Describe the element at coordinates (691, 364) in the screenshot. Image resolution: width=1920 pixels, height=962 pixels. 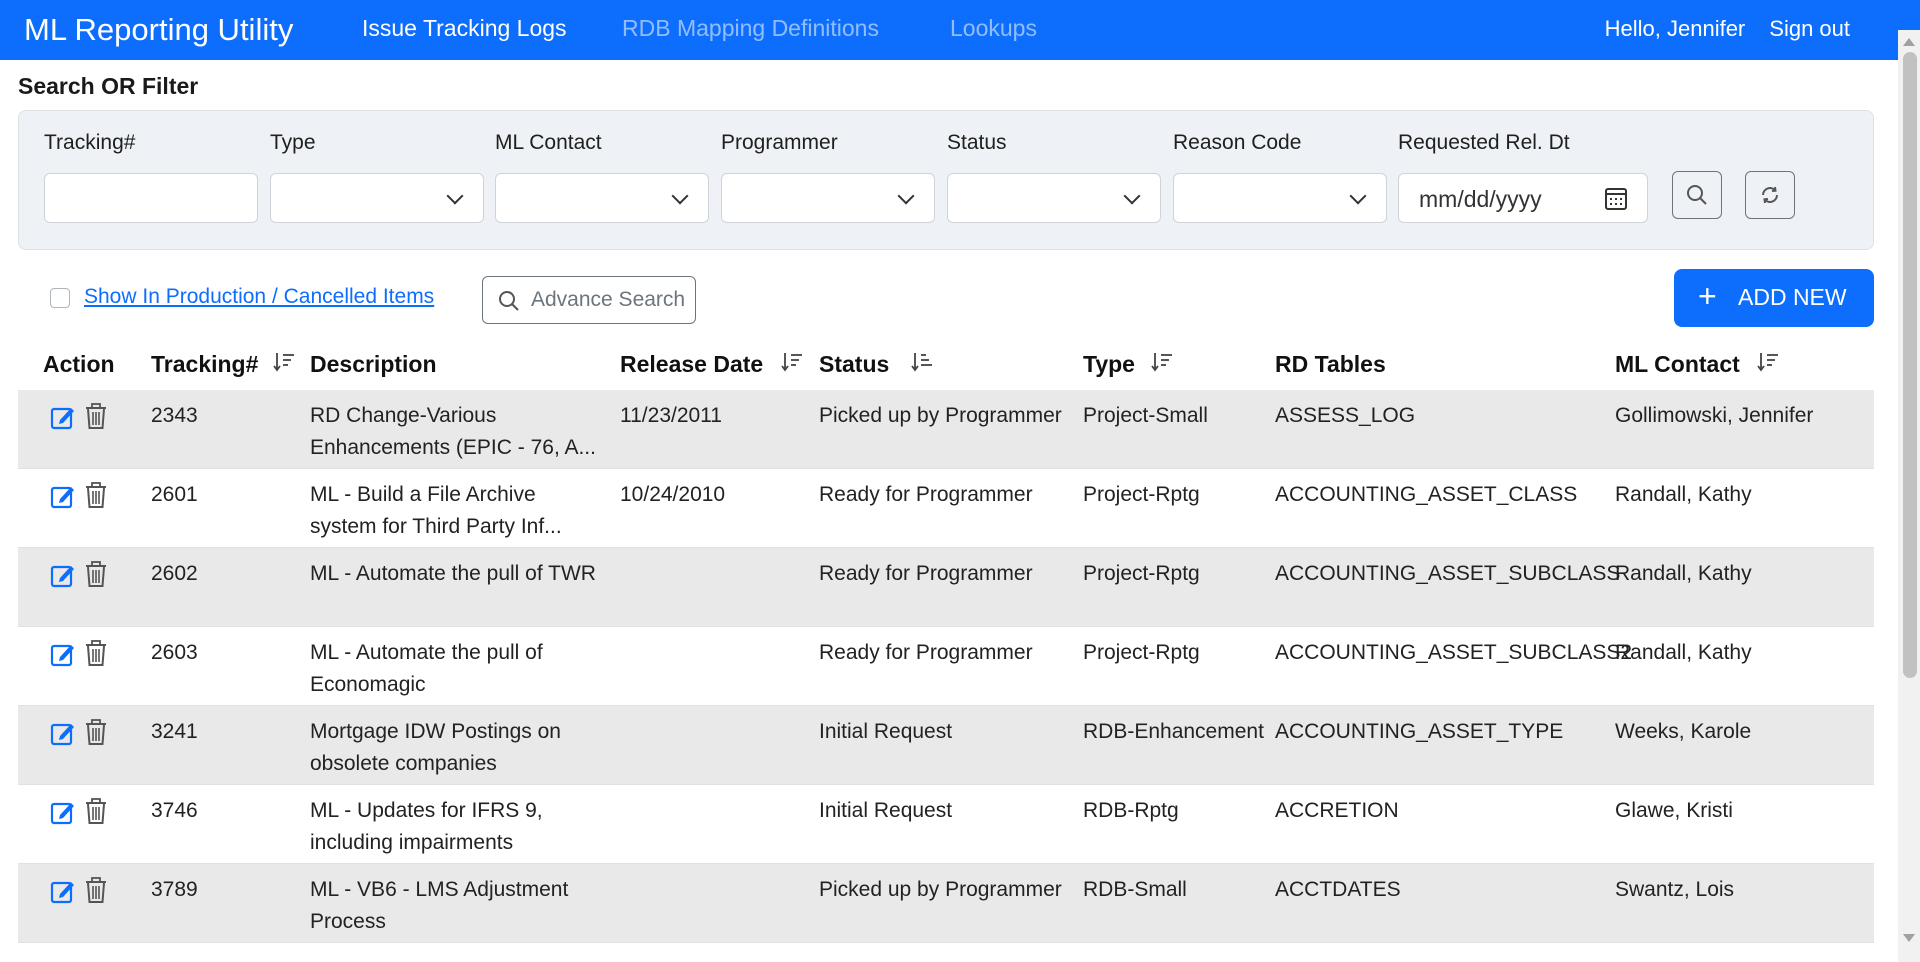
I see `col-release-date: Release Date` at that location.